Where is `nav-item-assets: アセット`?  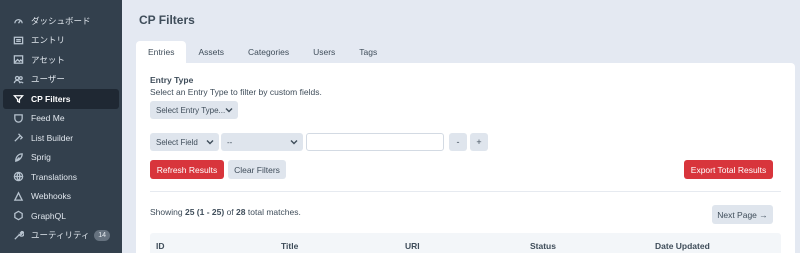 nav-item-assets: アセット is located at coordinates (61, 60).